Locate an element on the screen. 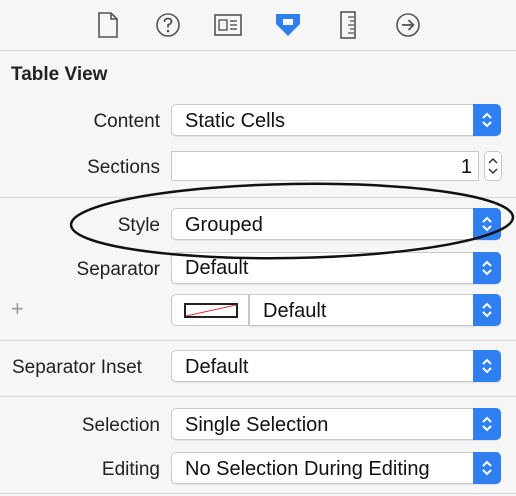 This screenshot has height=496, width=516. content-popup: Static Cells is located at coordinates (336, 120).